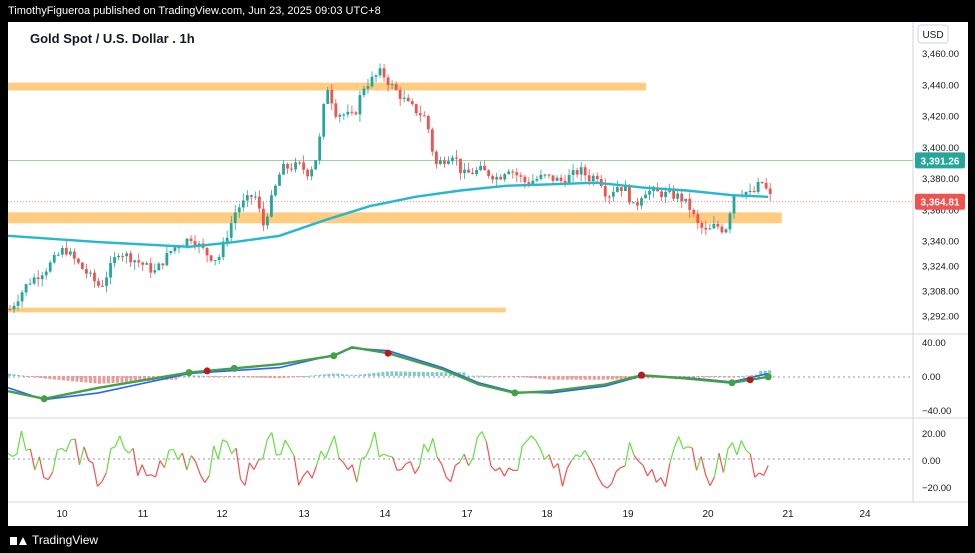 This screenshot has height=553, width=975. I want to click on osc-tick-label: 20.00, so click(934, 434).